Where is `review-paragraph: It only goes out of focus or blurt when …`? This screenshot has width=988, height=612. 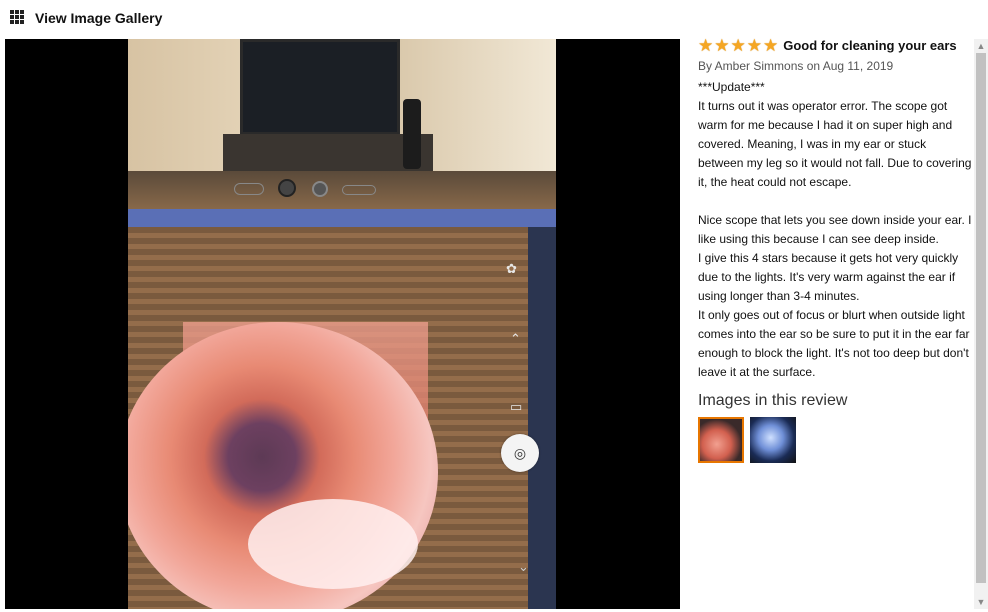
review-paragraph: It only goes out of focus or blurt when … is located at coordinates (834, 343).